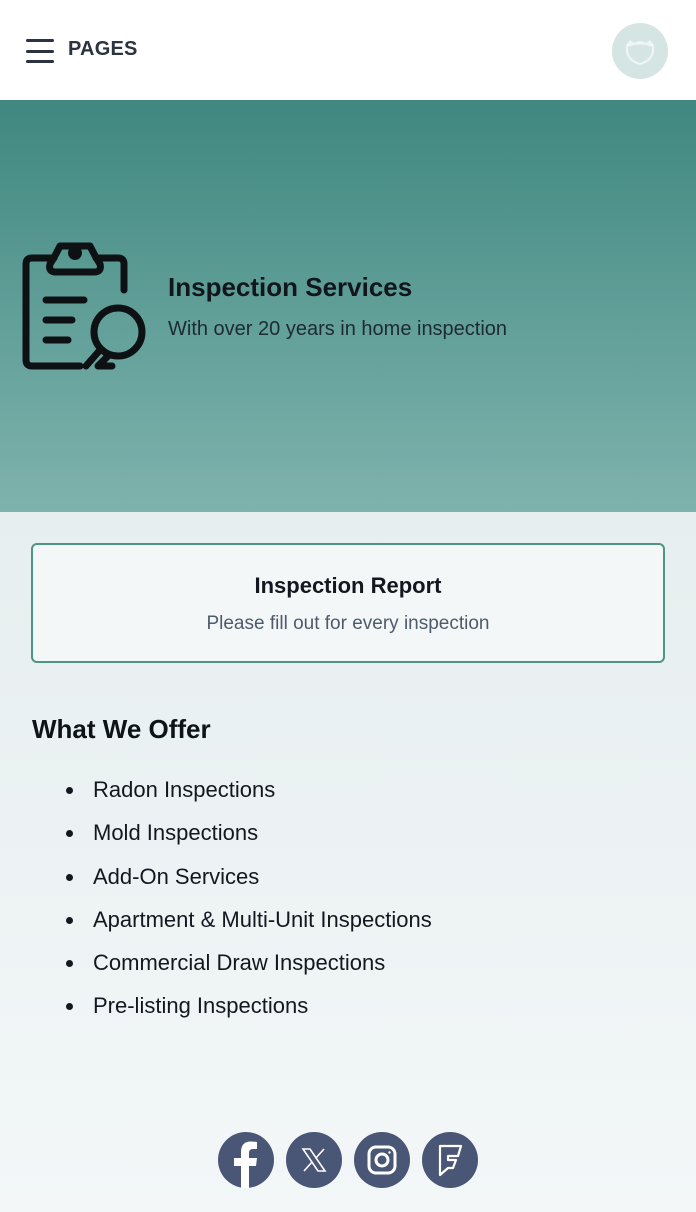 This screenshot has width=696, height=1212. What do you see at coordinates (249, 793) in the screenshot?
I see `list-item: Radon Inspections` at bounding box center [249, 793].